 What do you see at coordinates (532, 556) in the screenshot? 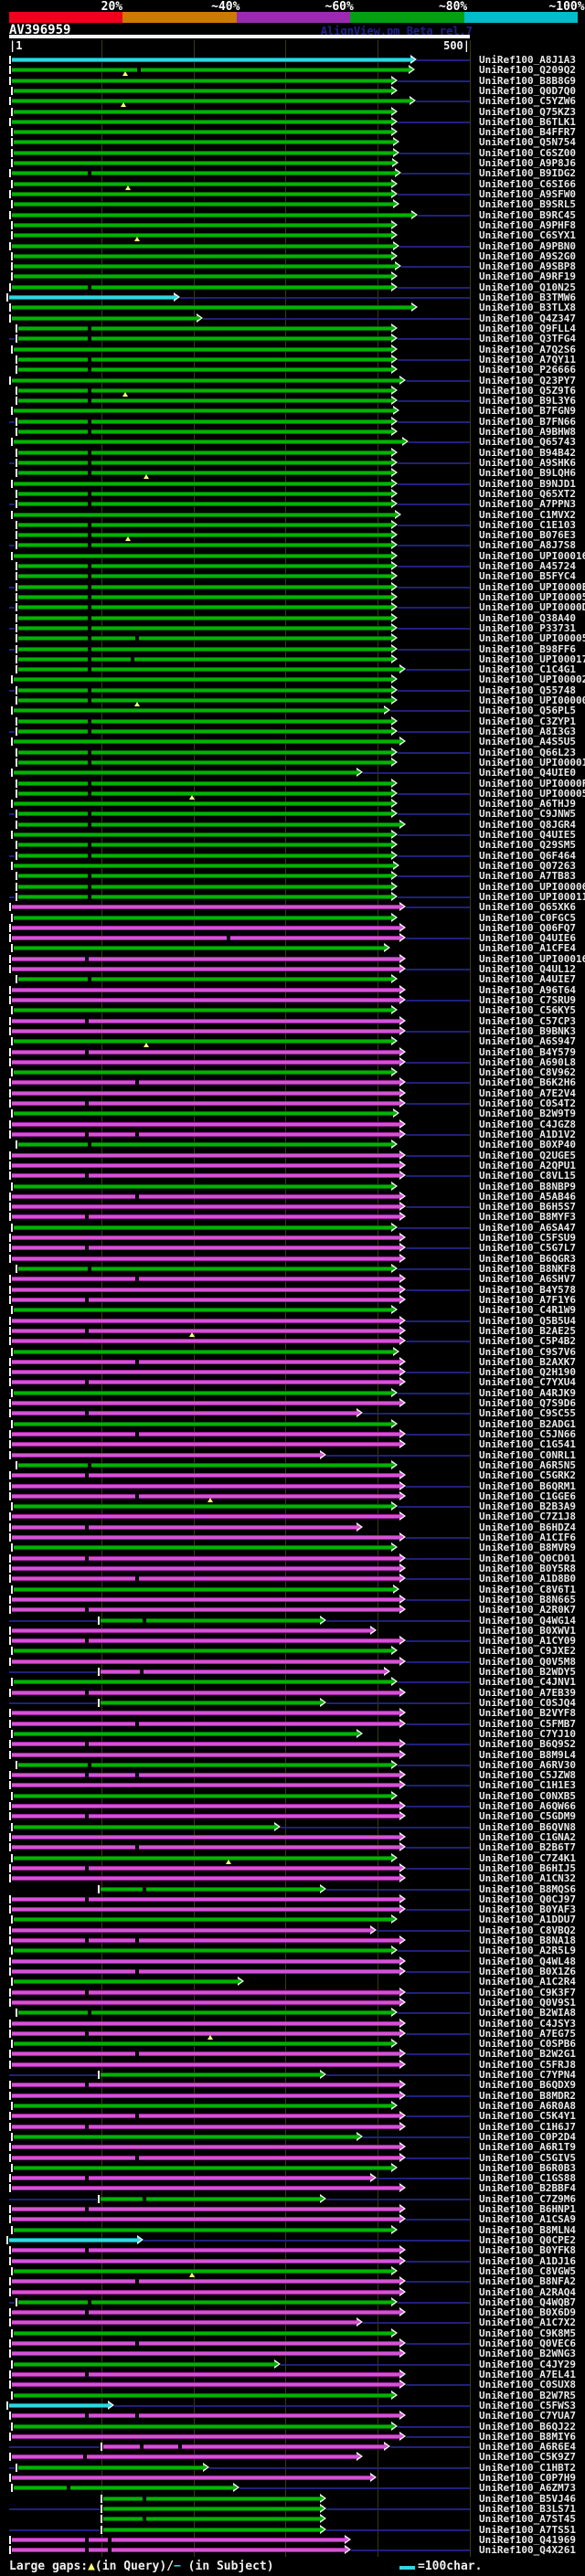
I see `hit-label: UniRef100_UPI00016E32` at bounding box center [532, 556].